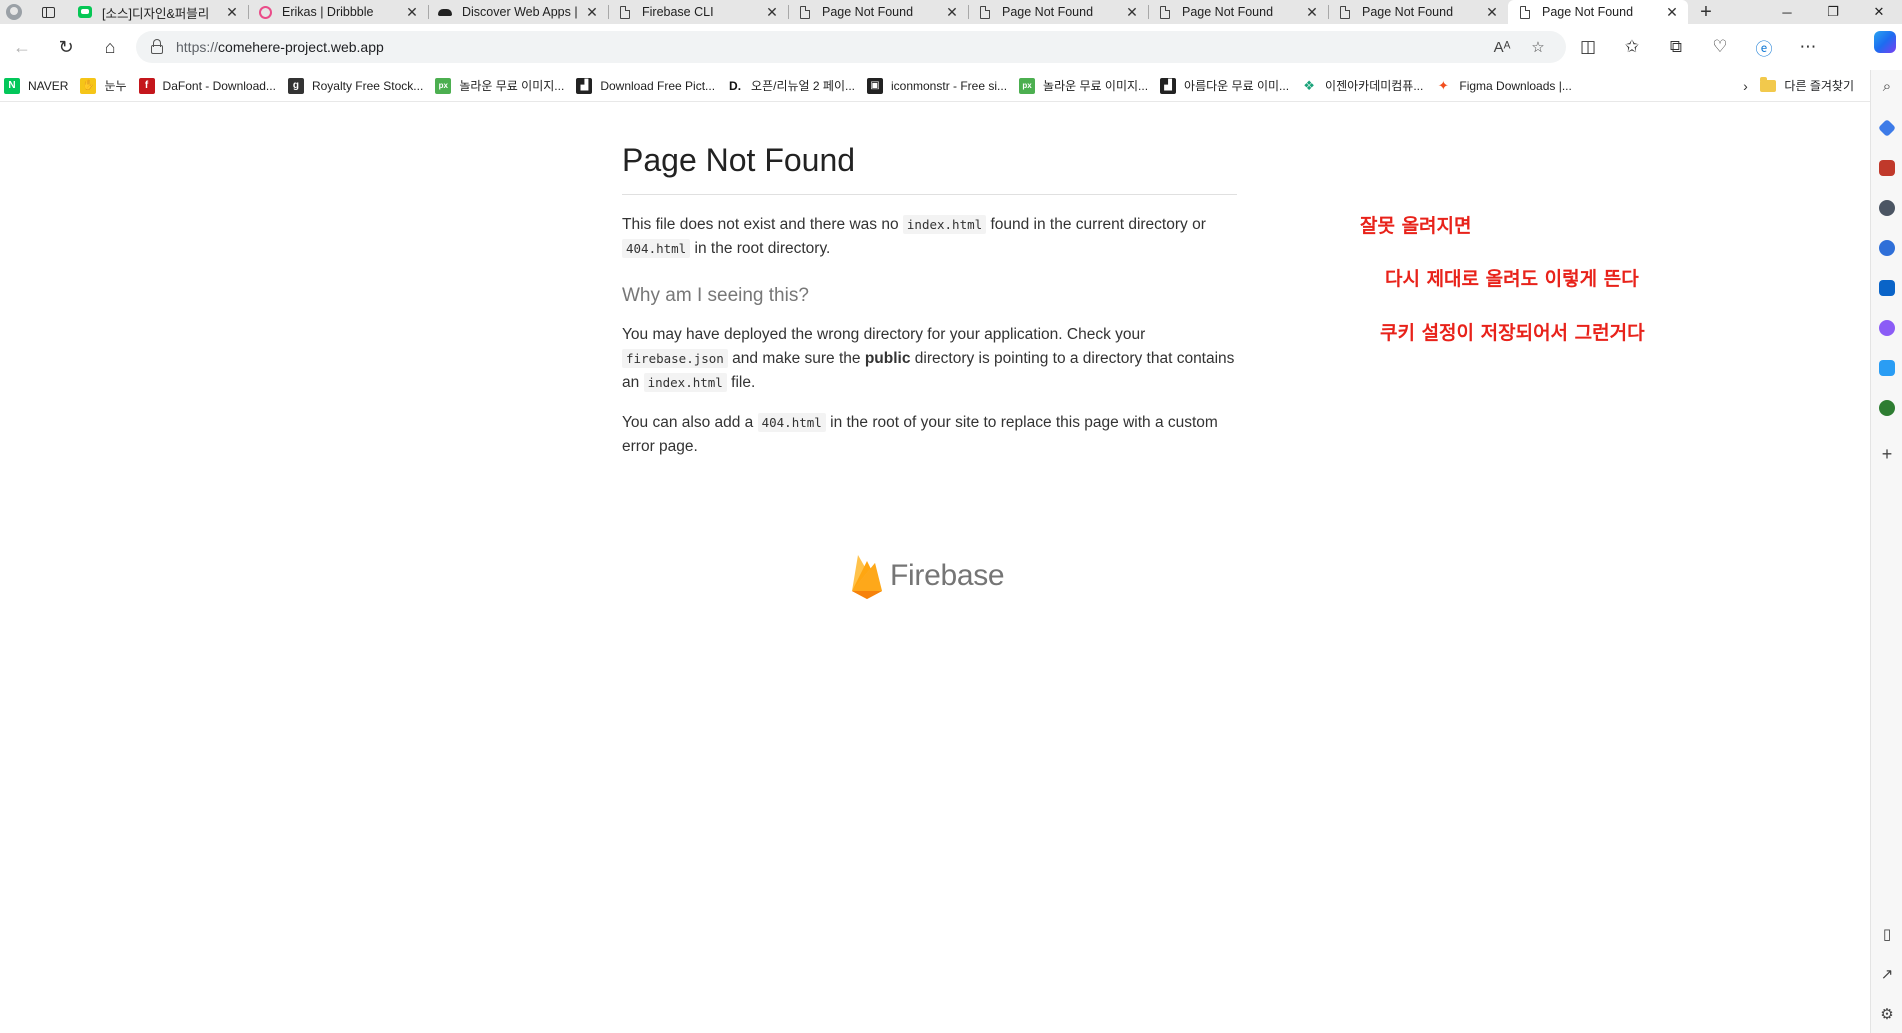 This screenshot has width=1902, height=1033. What do you see at coordinates (1886, 1014) in the screenshot?
I see `gear-icon: ⚙` at bounding box center [1886, 1014].